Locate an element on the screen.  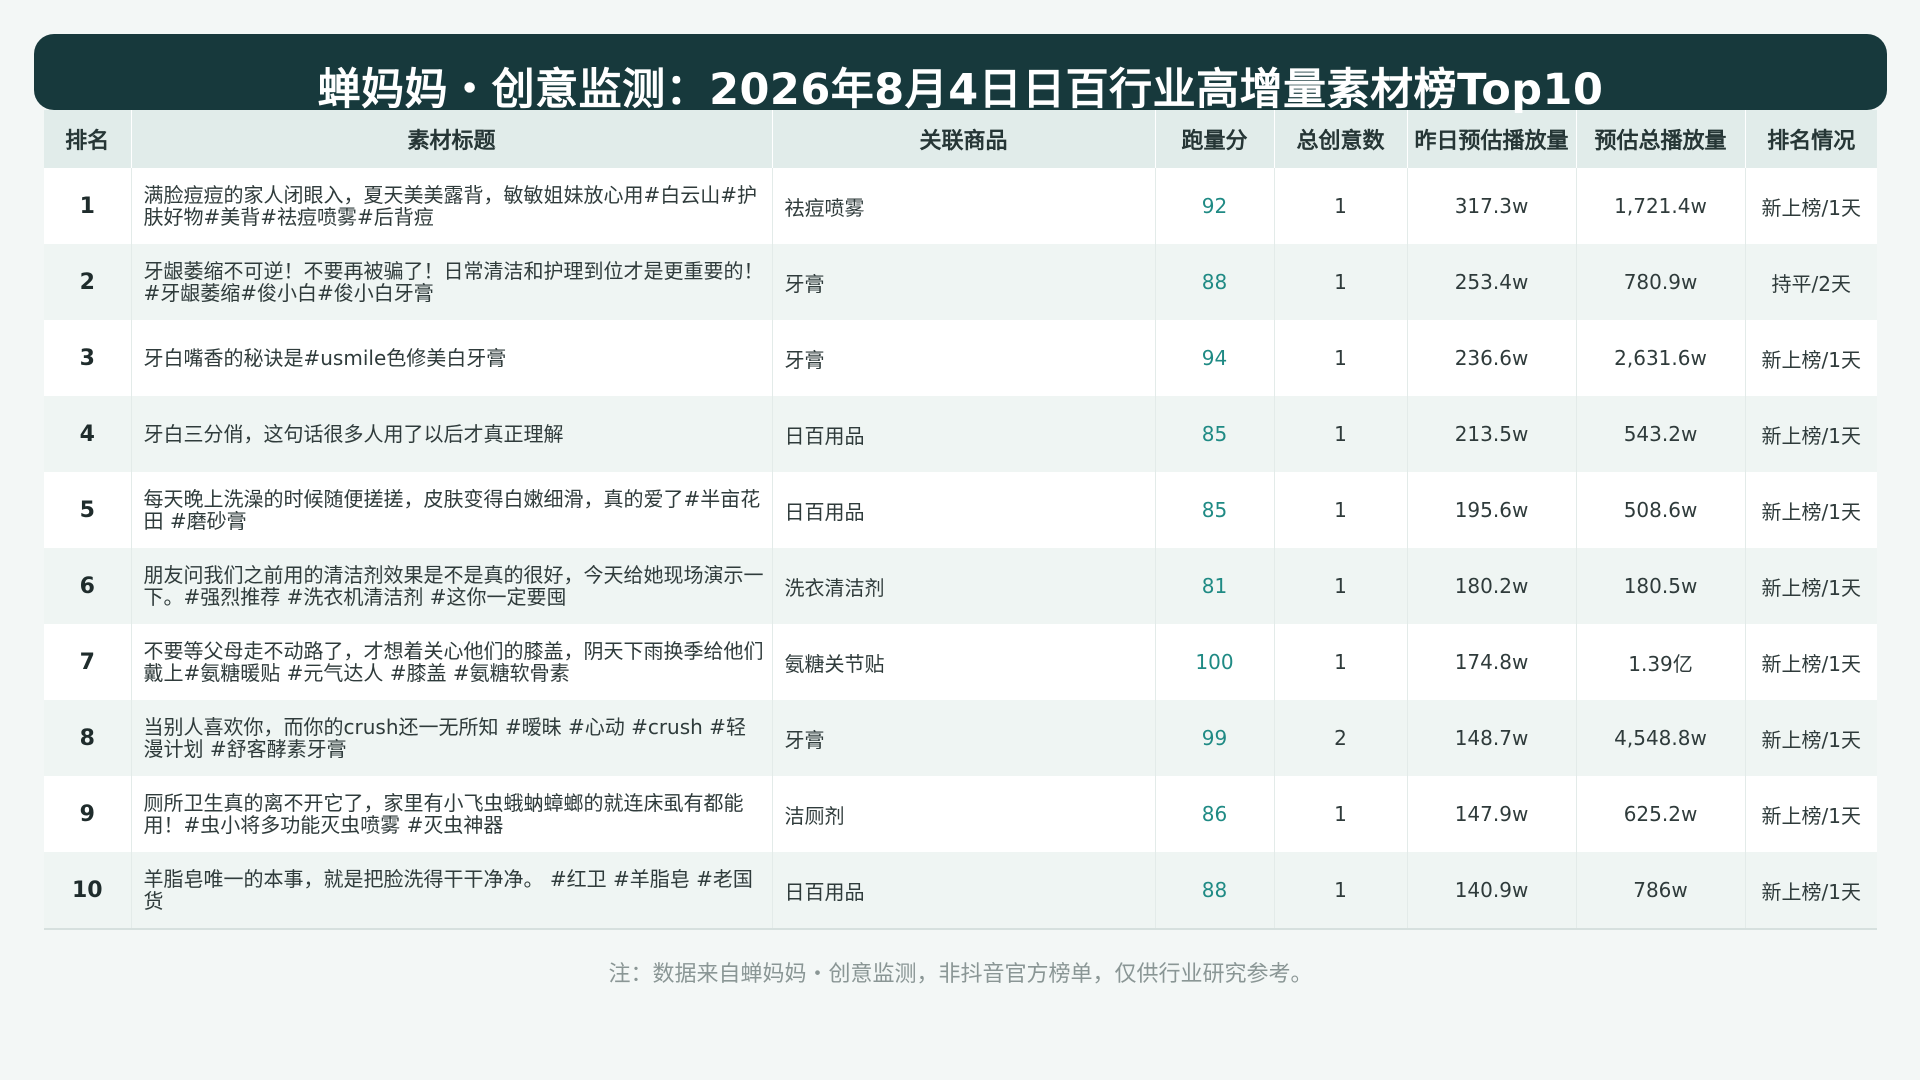
cell-yesterday-plays: 195.6w is located at coordinates (1492, 510).